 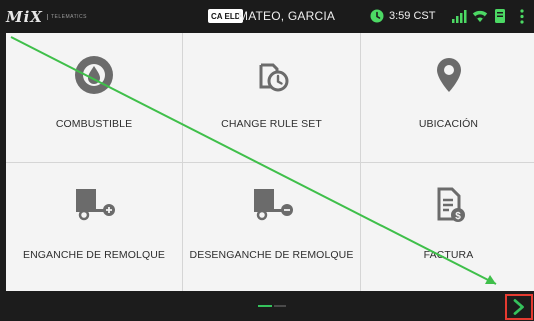 What do you see at coordinates (94, 97) in the screenshot?
I see `tile-combustible: COMBUSTIBLE` at bounding box center [94, 97].